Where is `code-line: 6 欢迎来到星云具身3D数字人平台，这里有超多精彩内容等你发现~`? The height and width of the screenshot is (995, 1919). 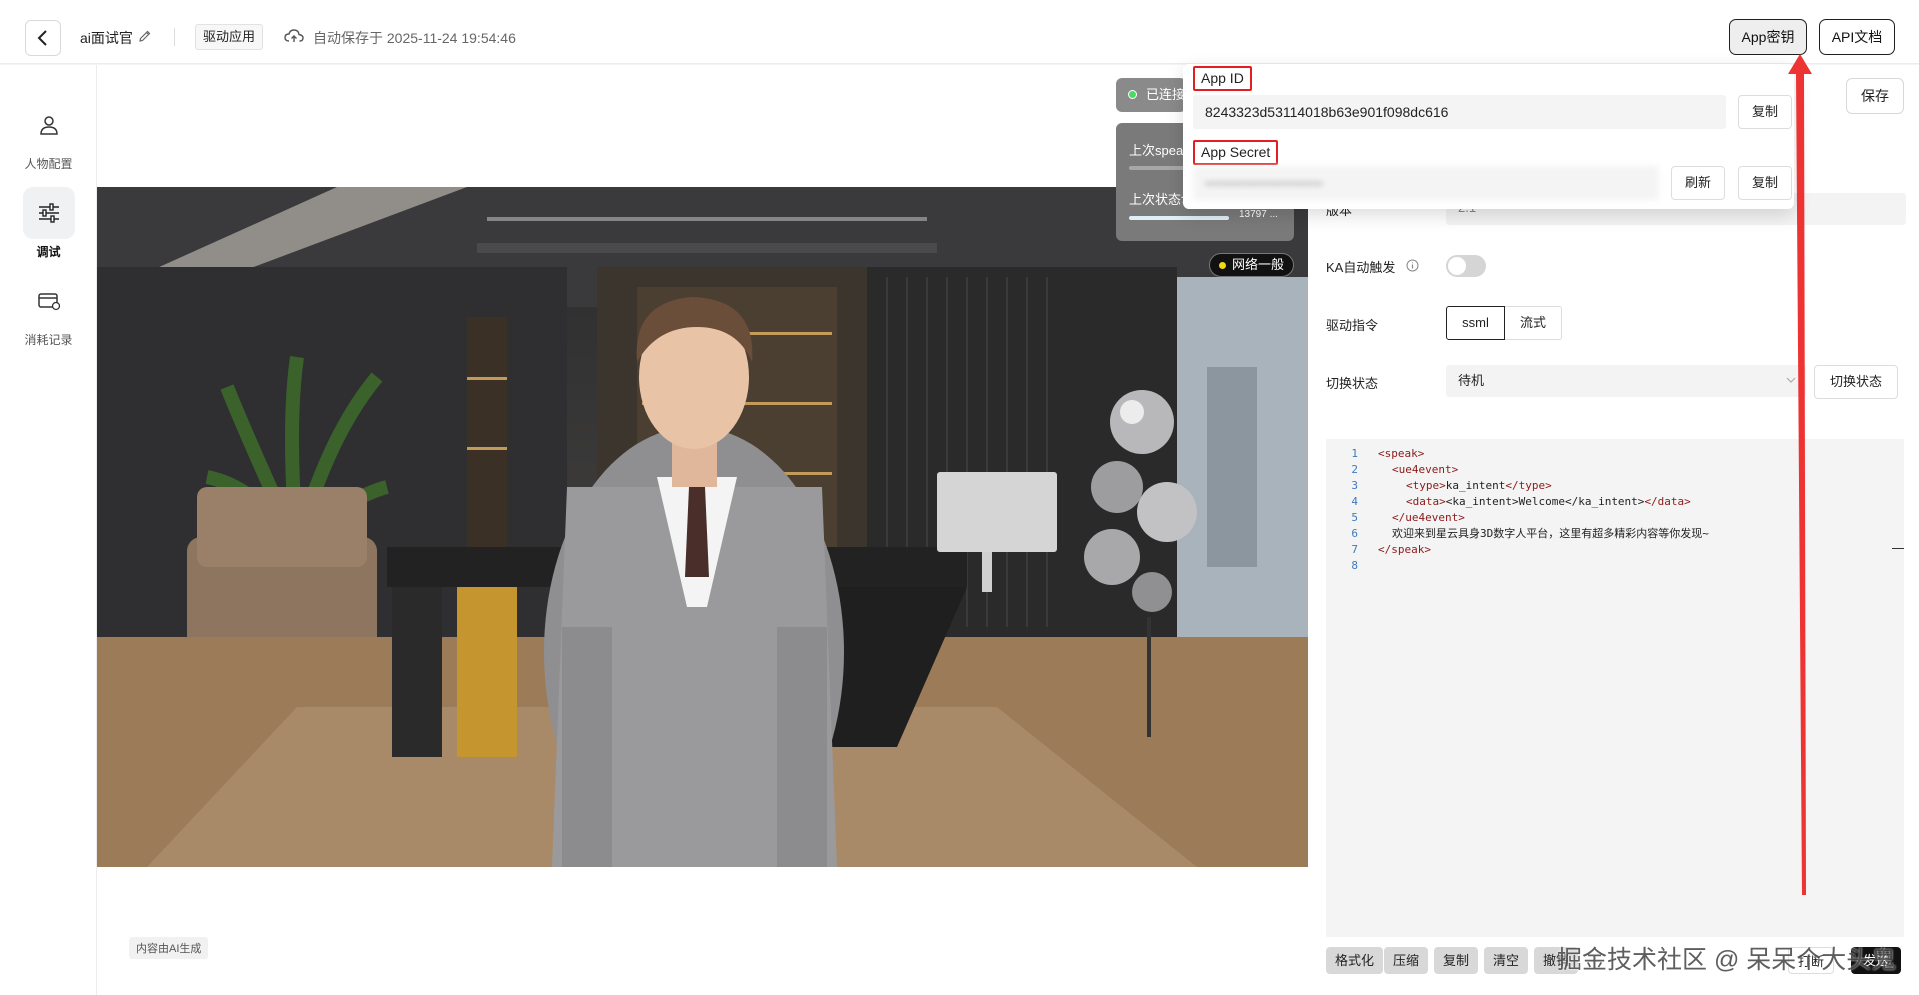
code-line: 6 欢迎来到星云具身3D数字人平台，这里有超多精彩内容等你发现~ is located at coordinates (1517, 534).